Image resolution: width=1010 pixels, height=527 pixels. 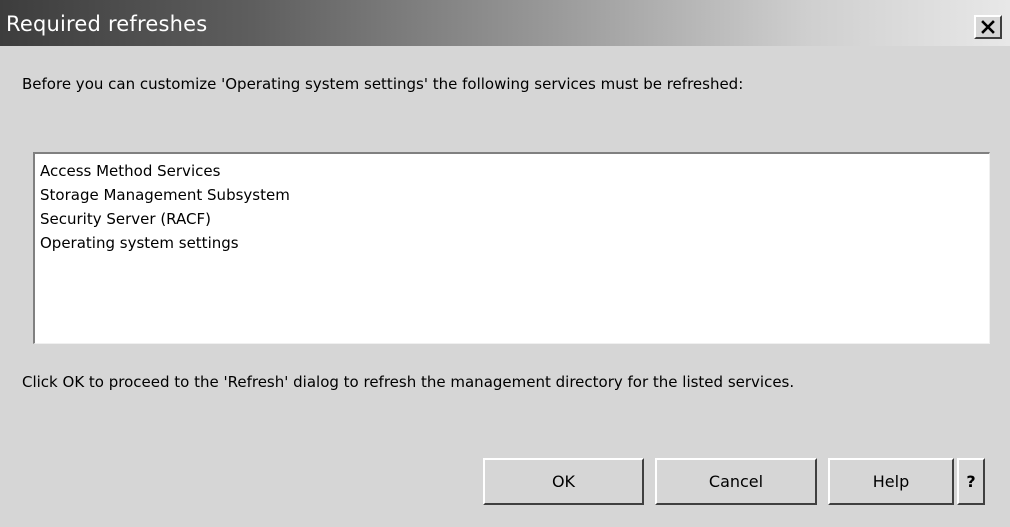 I want to click on close-icon, so click(x=988, y=27).